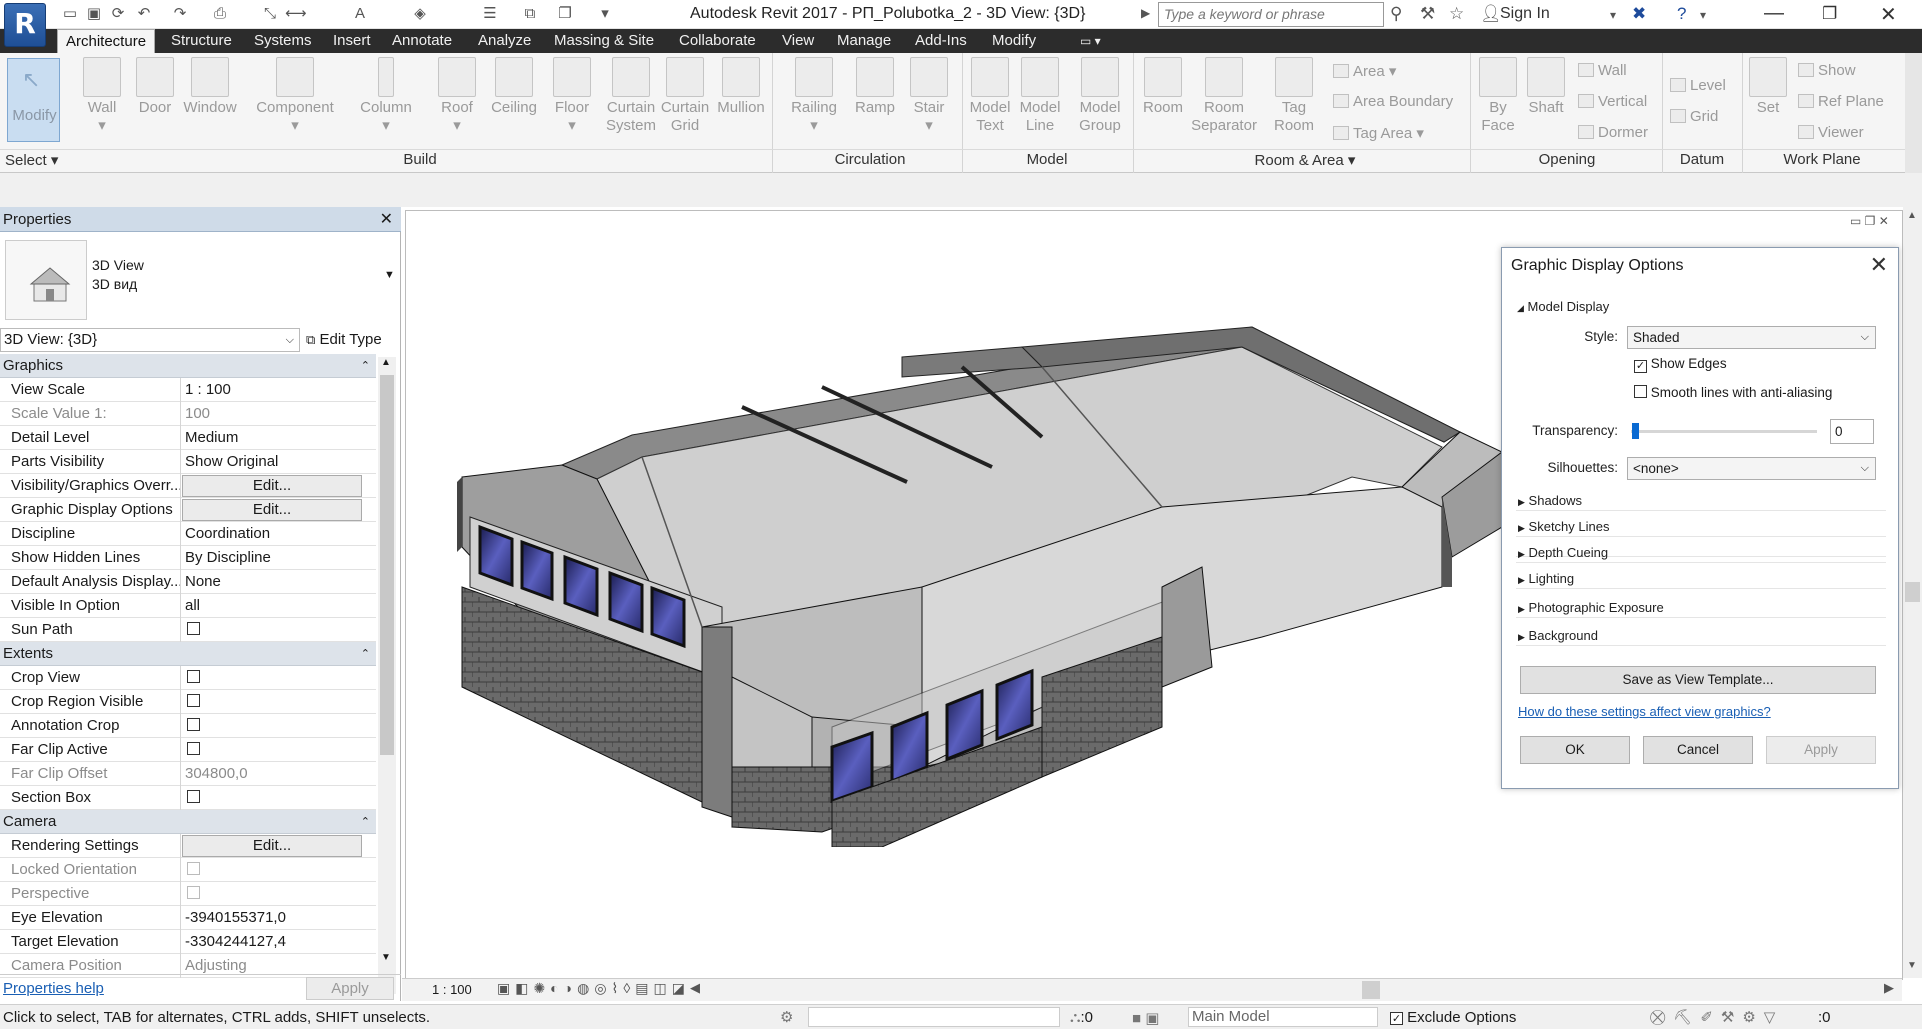  Describe the element at coordinates (279, 582) in the screenshot. I see `property-value: None` at that location.